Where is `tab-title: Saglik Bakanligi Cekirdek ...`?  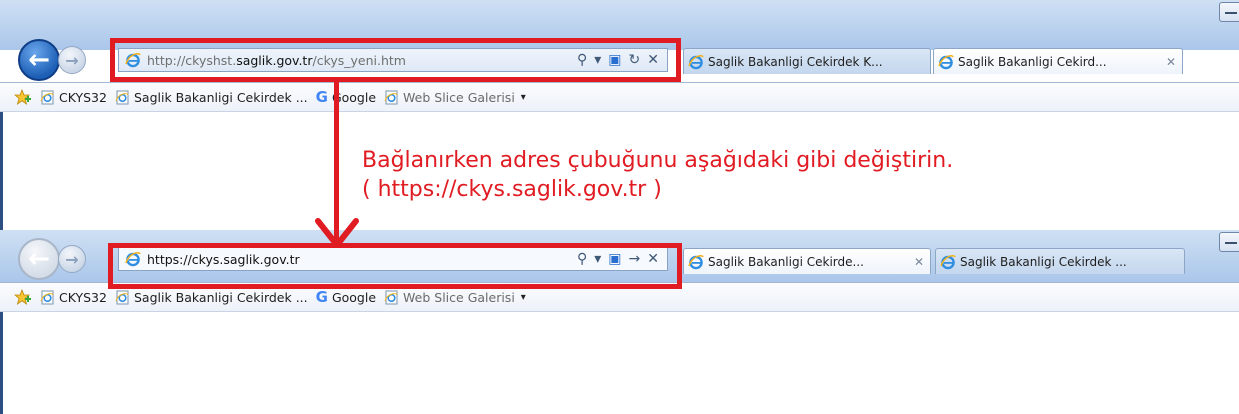
tab-title: Saglik Bakanligi Cekirdek ... is located at coordinates (1043, 261).